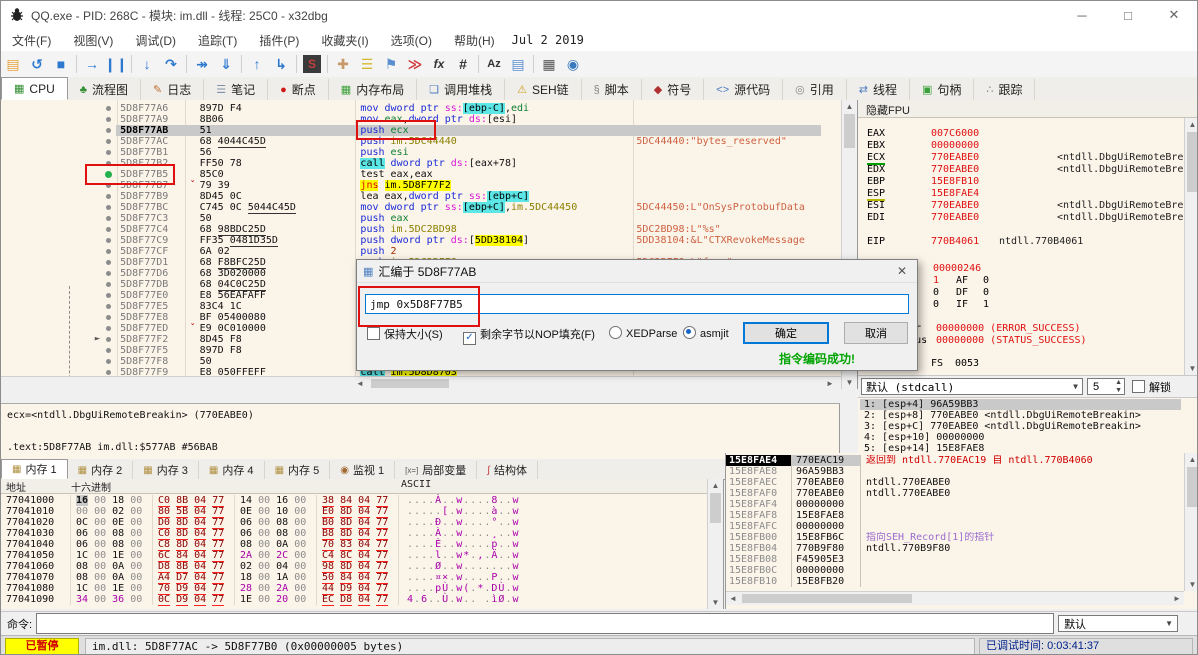 Image resolution: width=1198 pixels, height=655 pixels. I want to click on register-value: 007C6000, so click(955, 133).